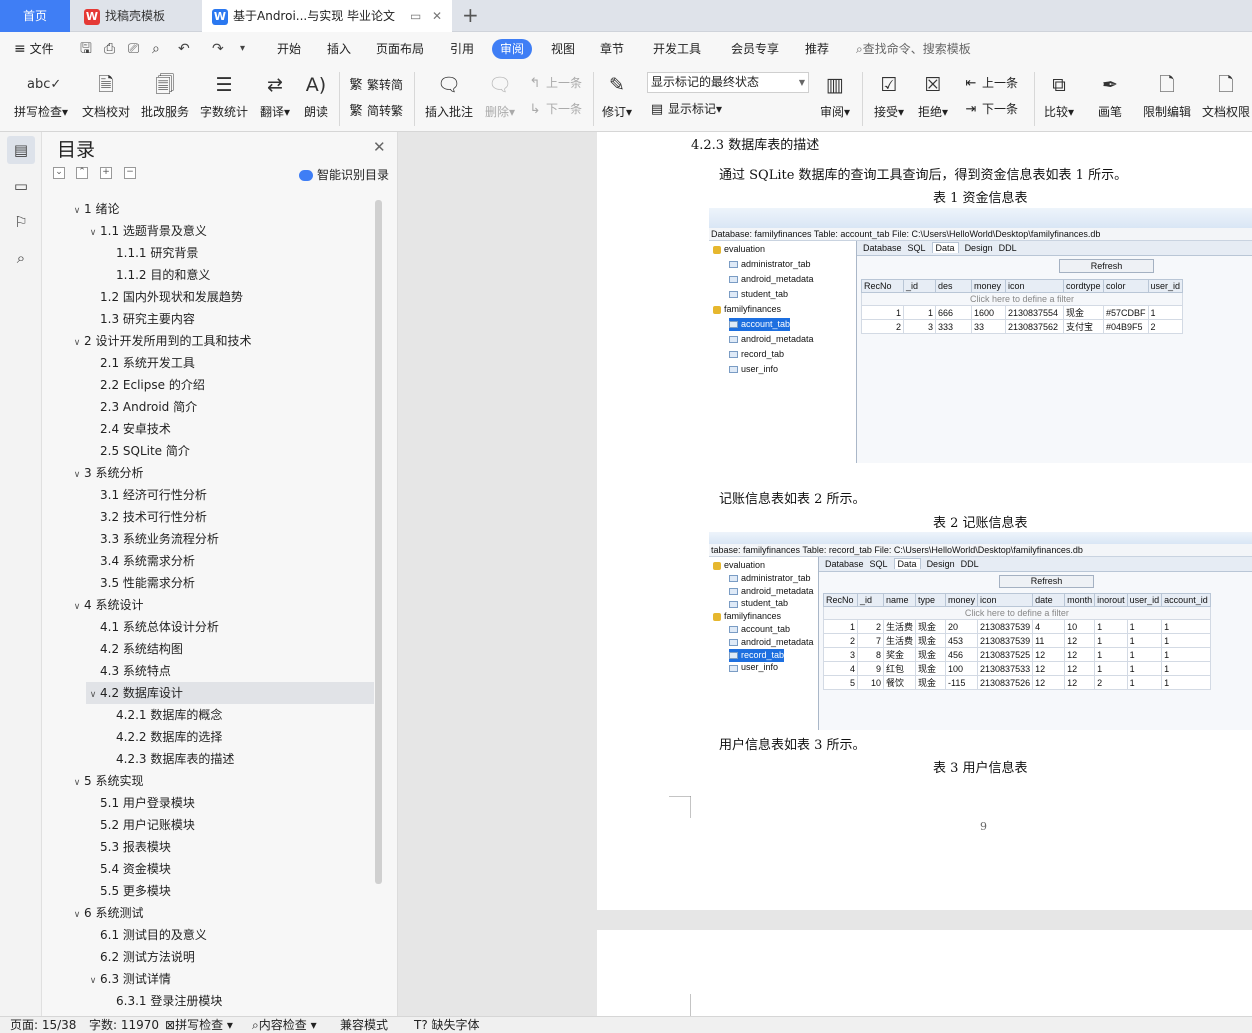  I want to click on accept-button: ☑ 接受▾, so click(889, 93).